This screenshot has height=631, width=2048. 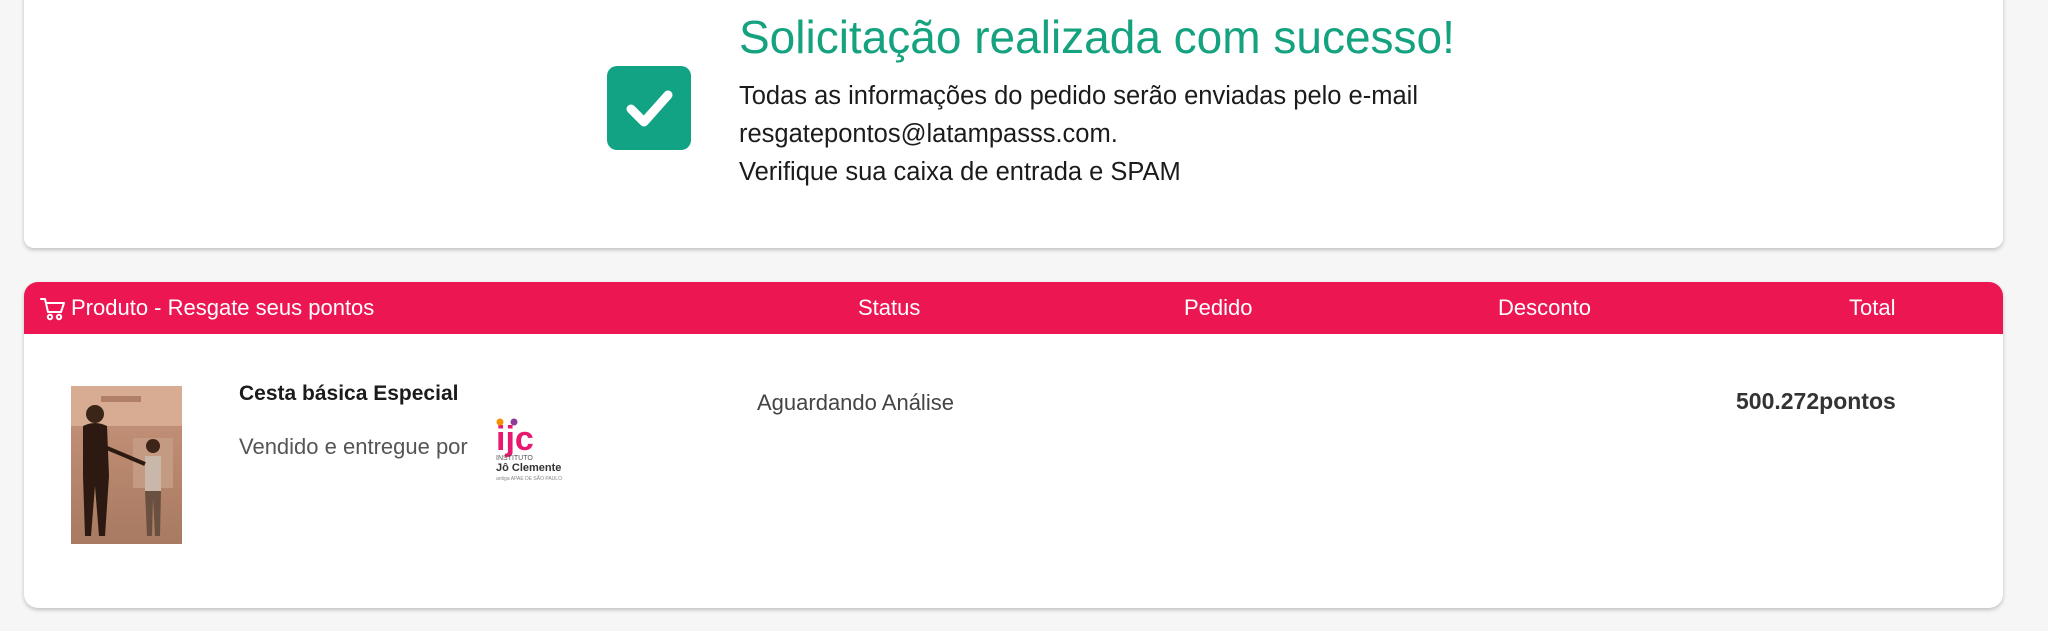 I want to click on partner-logo-line2: Jô Clemente, so click(x=528, y=468).